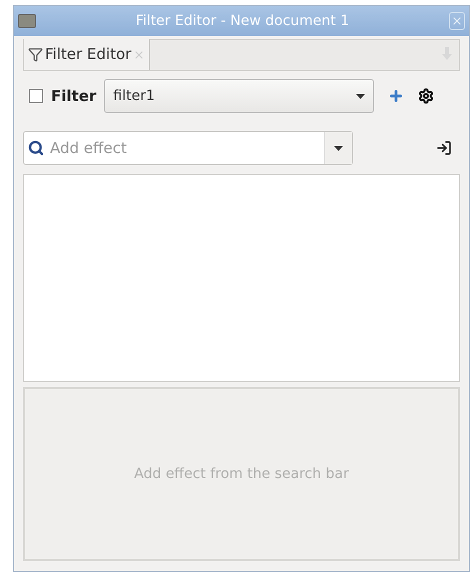  What do you see at coordinates (73, 96) in the screenshot?
I see `filter-label: Filter` at bounding box center [73, 96].